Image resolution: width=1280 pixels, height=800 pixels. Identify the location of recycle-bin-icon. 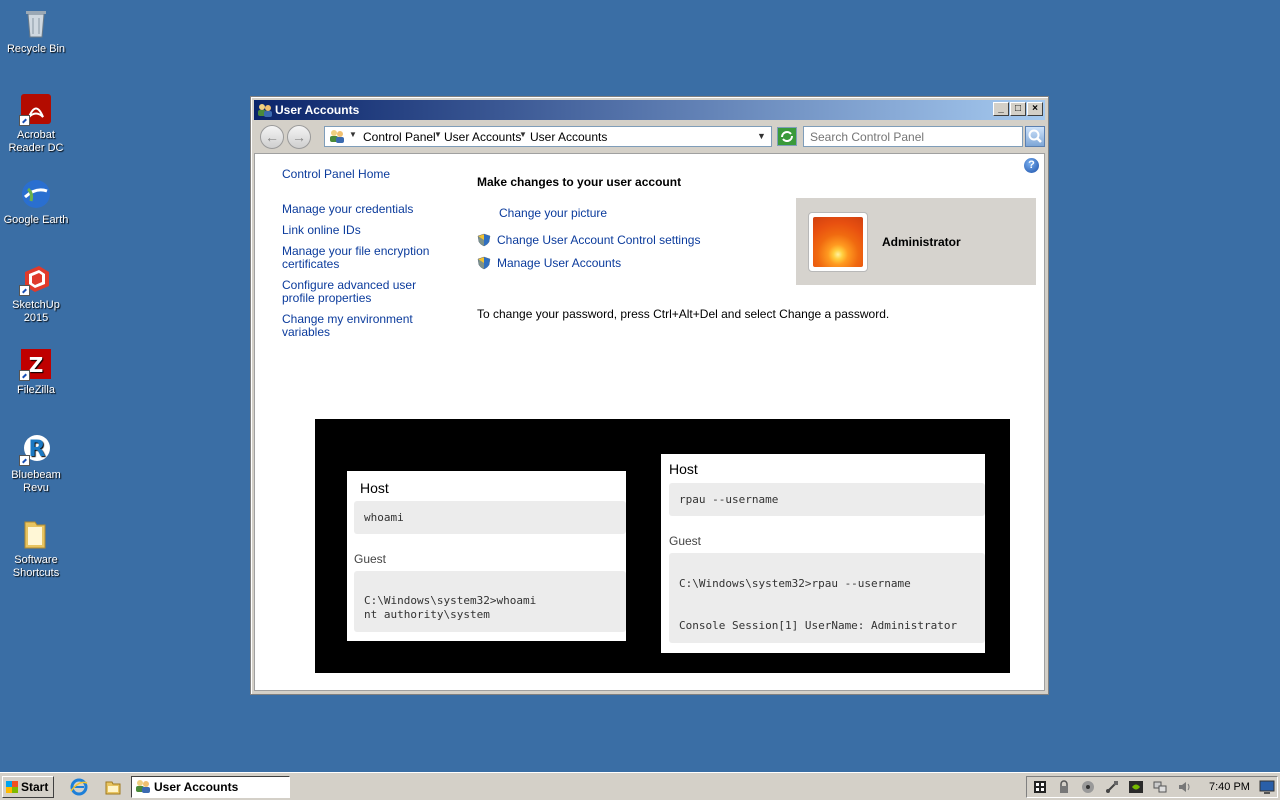
(36, 23).